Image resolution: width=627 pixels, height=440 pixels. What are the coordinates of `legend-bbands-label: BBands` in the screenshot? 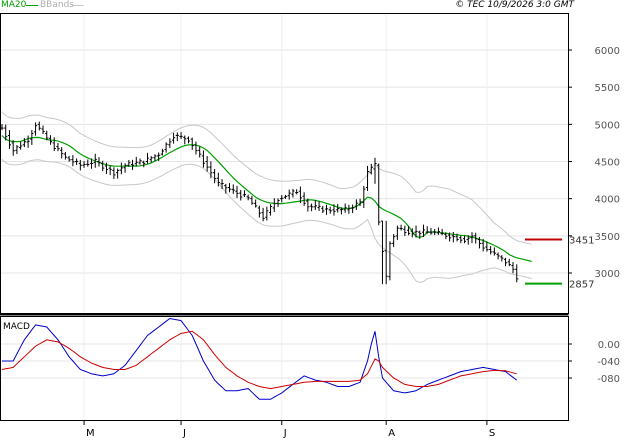 It's located at (57, 5).